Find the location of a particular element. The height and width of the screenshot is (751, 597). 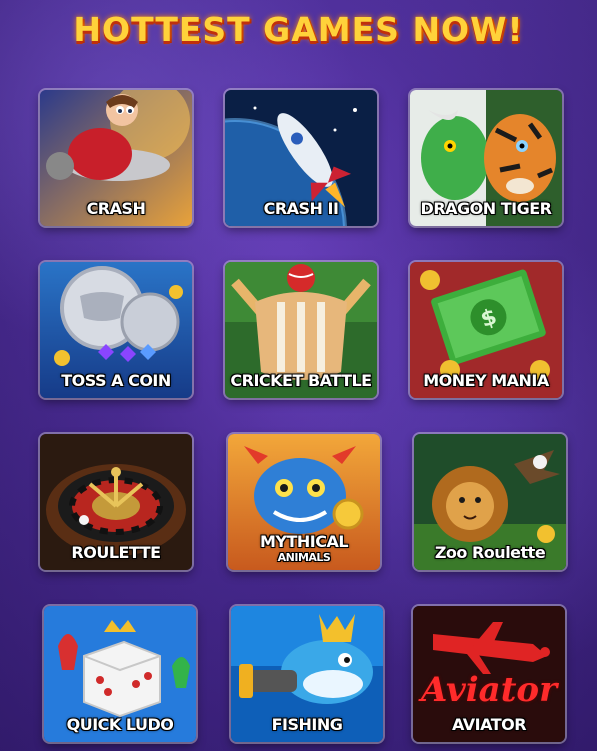

game-tile-zoo-roulette: Zoo Roulette is located at coordinates (490, 502).